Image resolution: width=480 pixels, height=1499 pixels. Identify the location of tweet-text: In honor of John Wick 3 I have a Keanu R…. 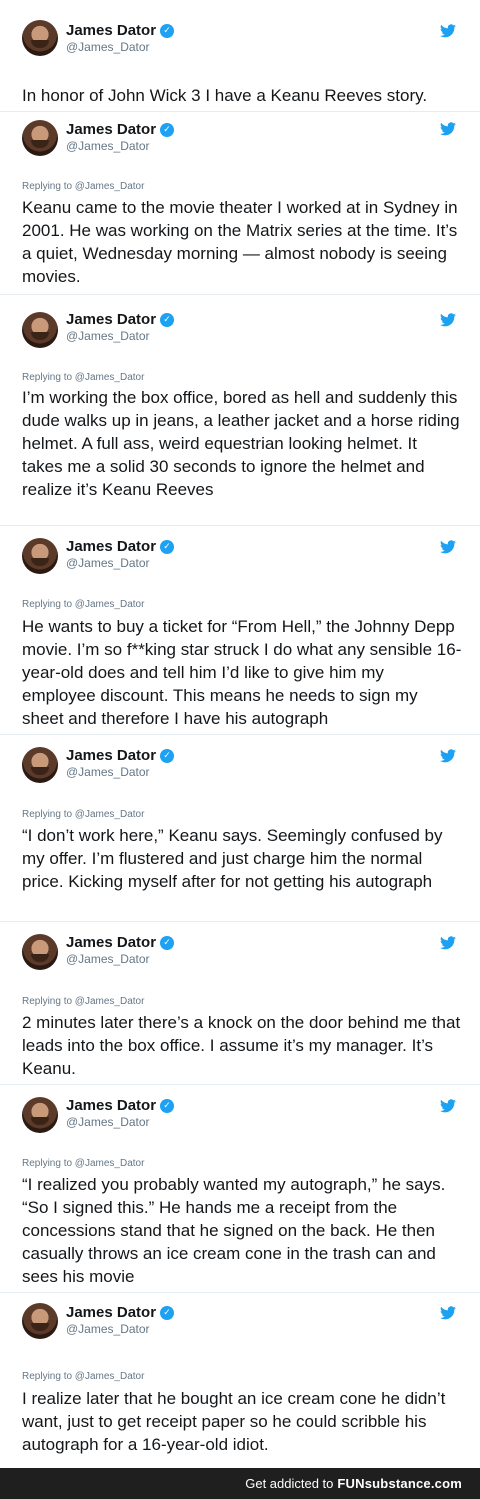
(225, 95).